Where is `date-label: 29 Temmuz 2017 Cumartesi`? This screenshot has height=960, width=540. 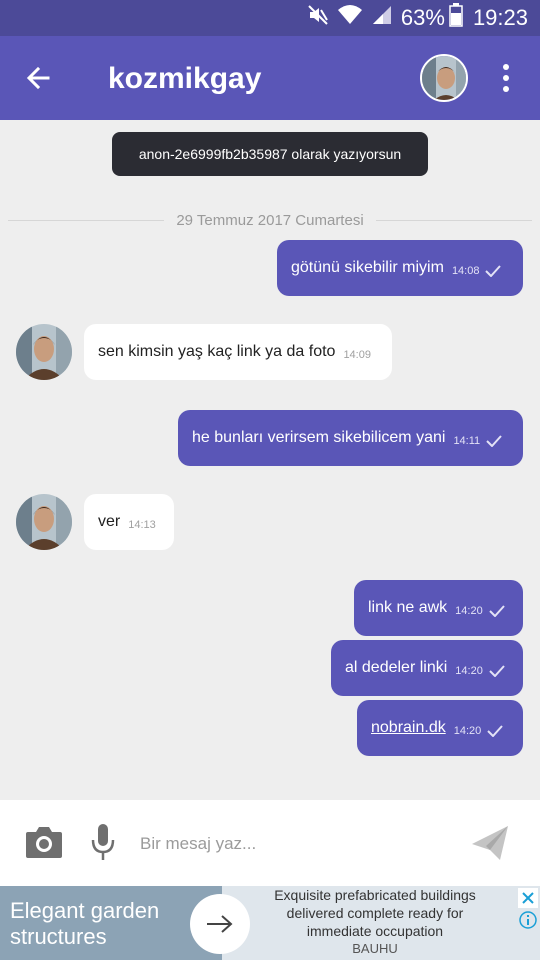 date-label: 29 Temmuz 2017 Cumartesi is located at coordinates (270, 220).